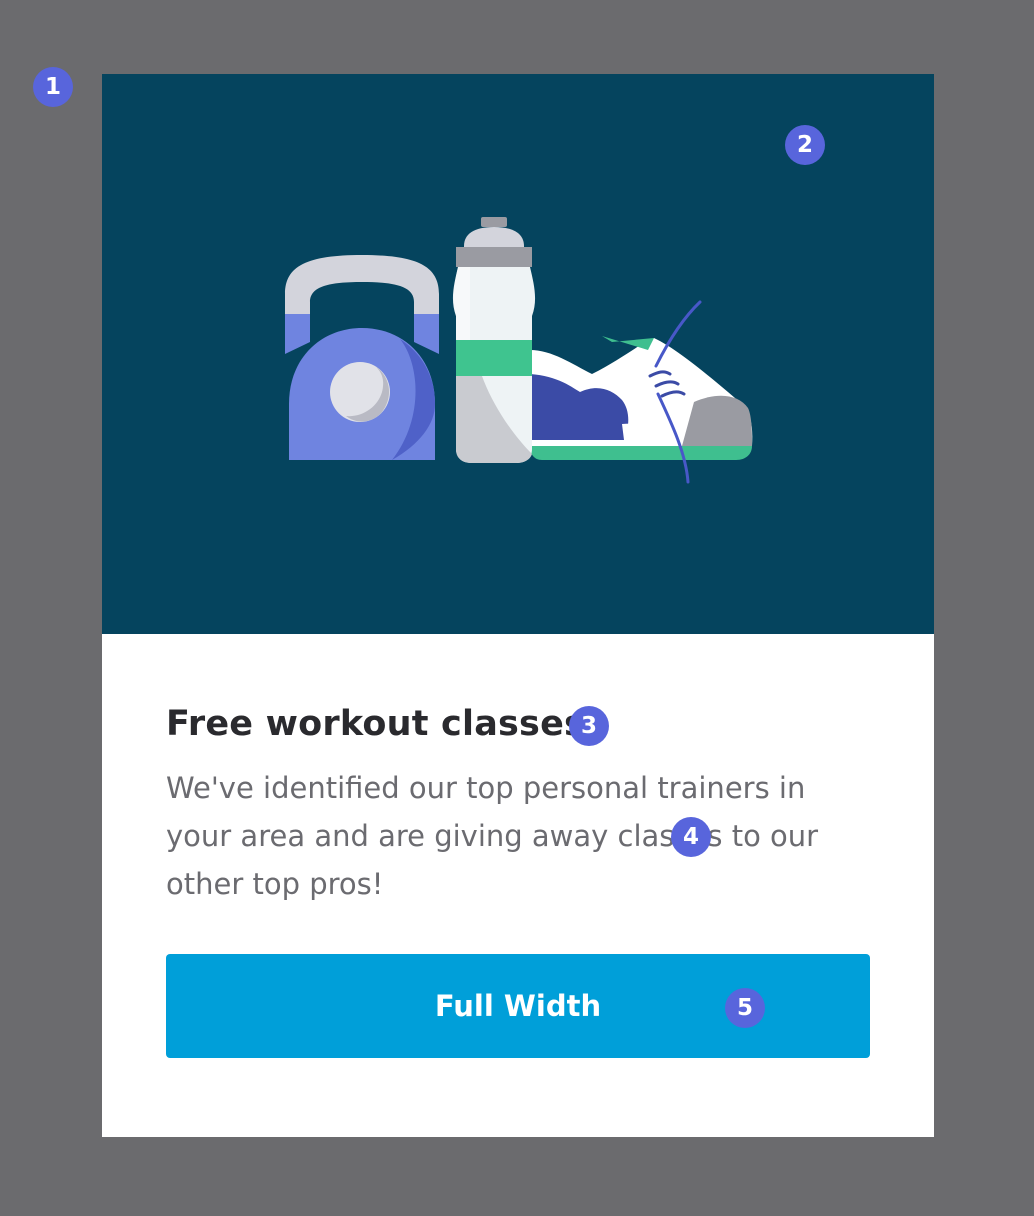  Describe the element at coordinates (589, 726) in the screenshot. I see `annotation-marker-3: 3` at that location.